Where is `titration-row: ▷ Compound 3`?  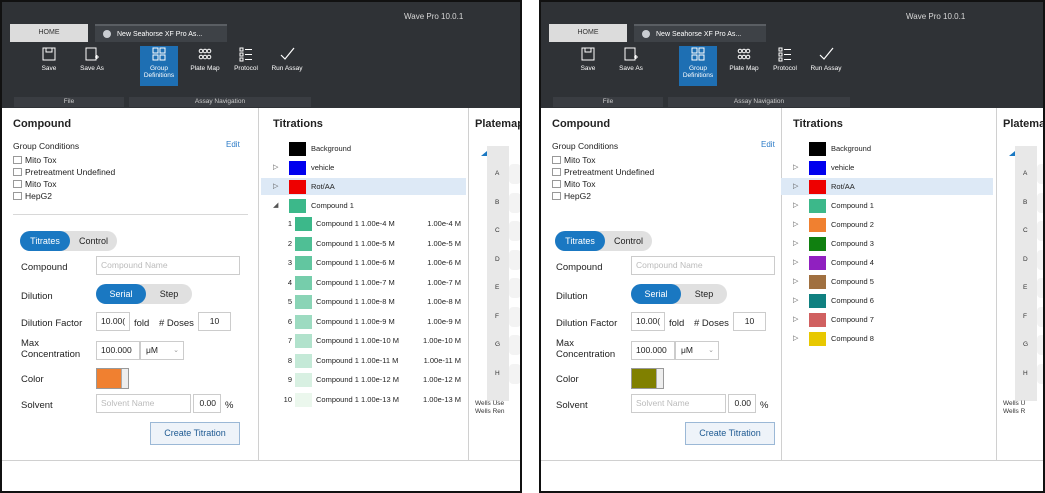
titration-row: ▷ Compound 3 is located at coordinates (887, 243).